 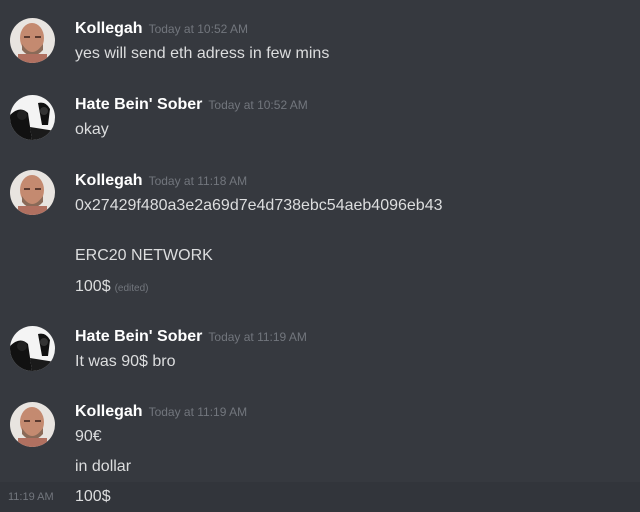 I want to click on message-author: Kollegah Today at 11:18 AM, so click(x=161, y=181).